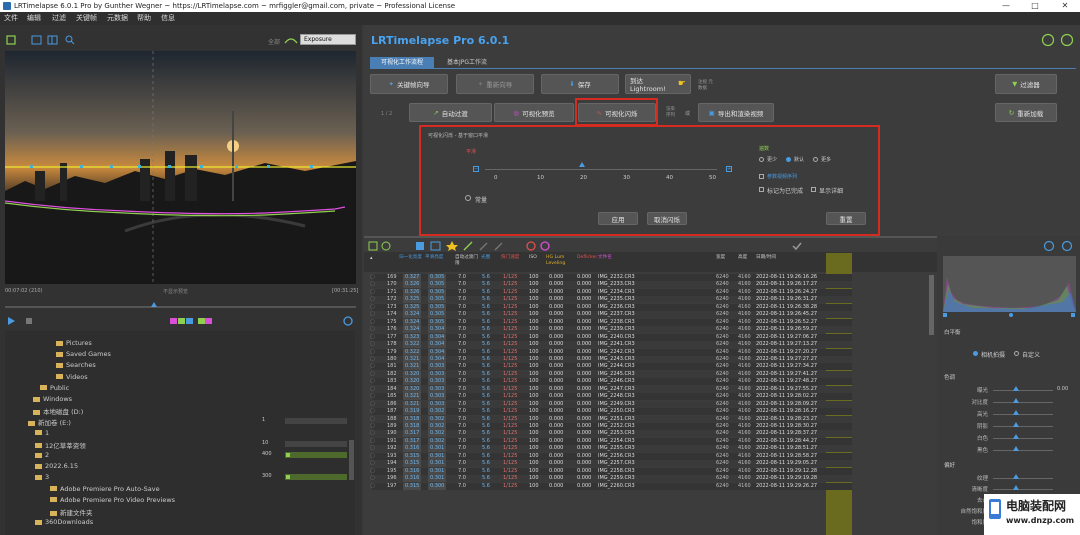 The width and height of the screenshot is (1080, 535). What do you see at coordinates (531, 246) in the screenshot?
I see `deflicker-ring-icon` at bounding box center [531, 246].